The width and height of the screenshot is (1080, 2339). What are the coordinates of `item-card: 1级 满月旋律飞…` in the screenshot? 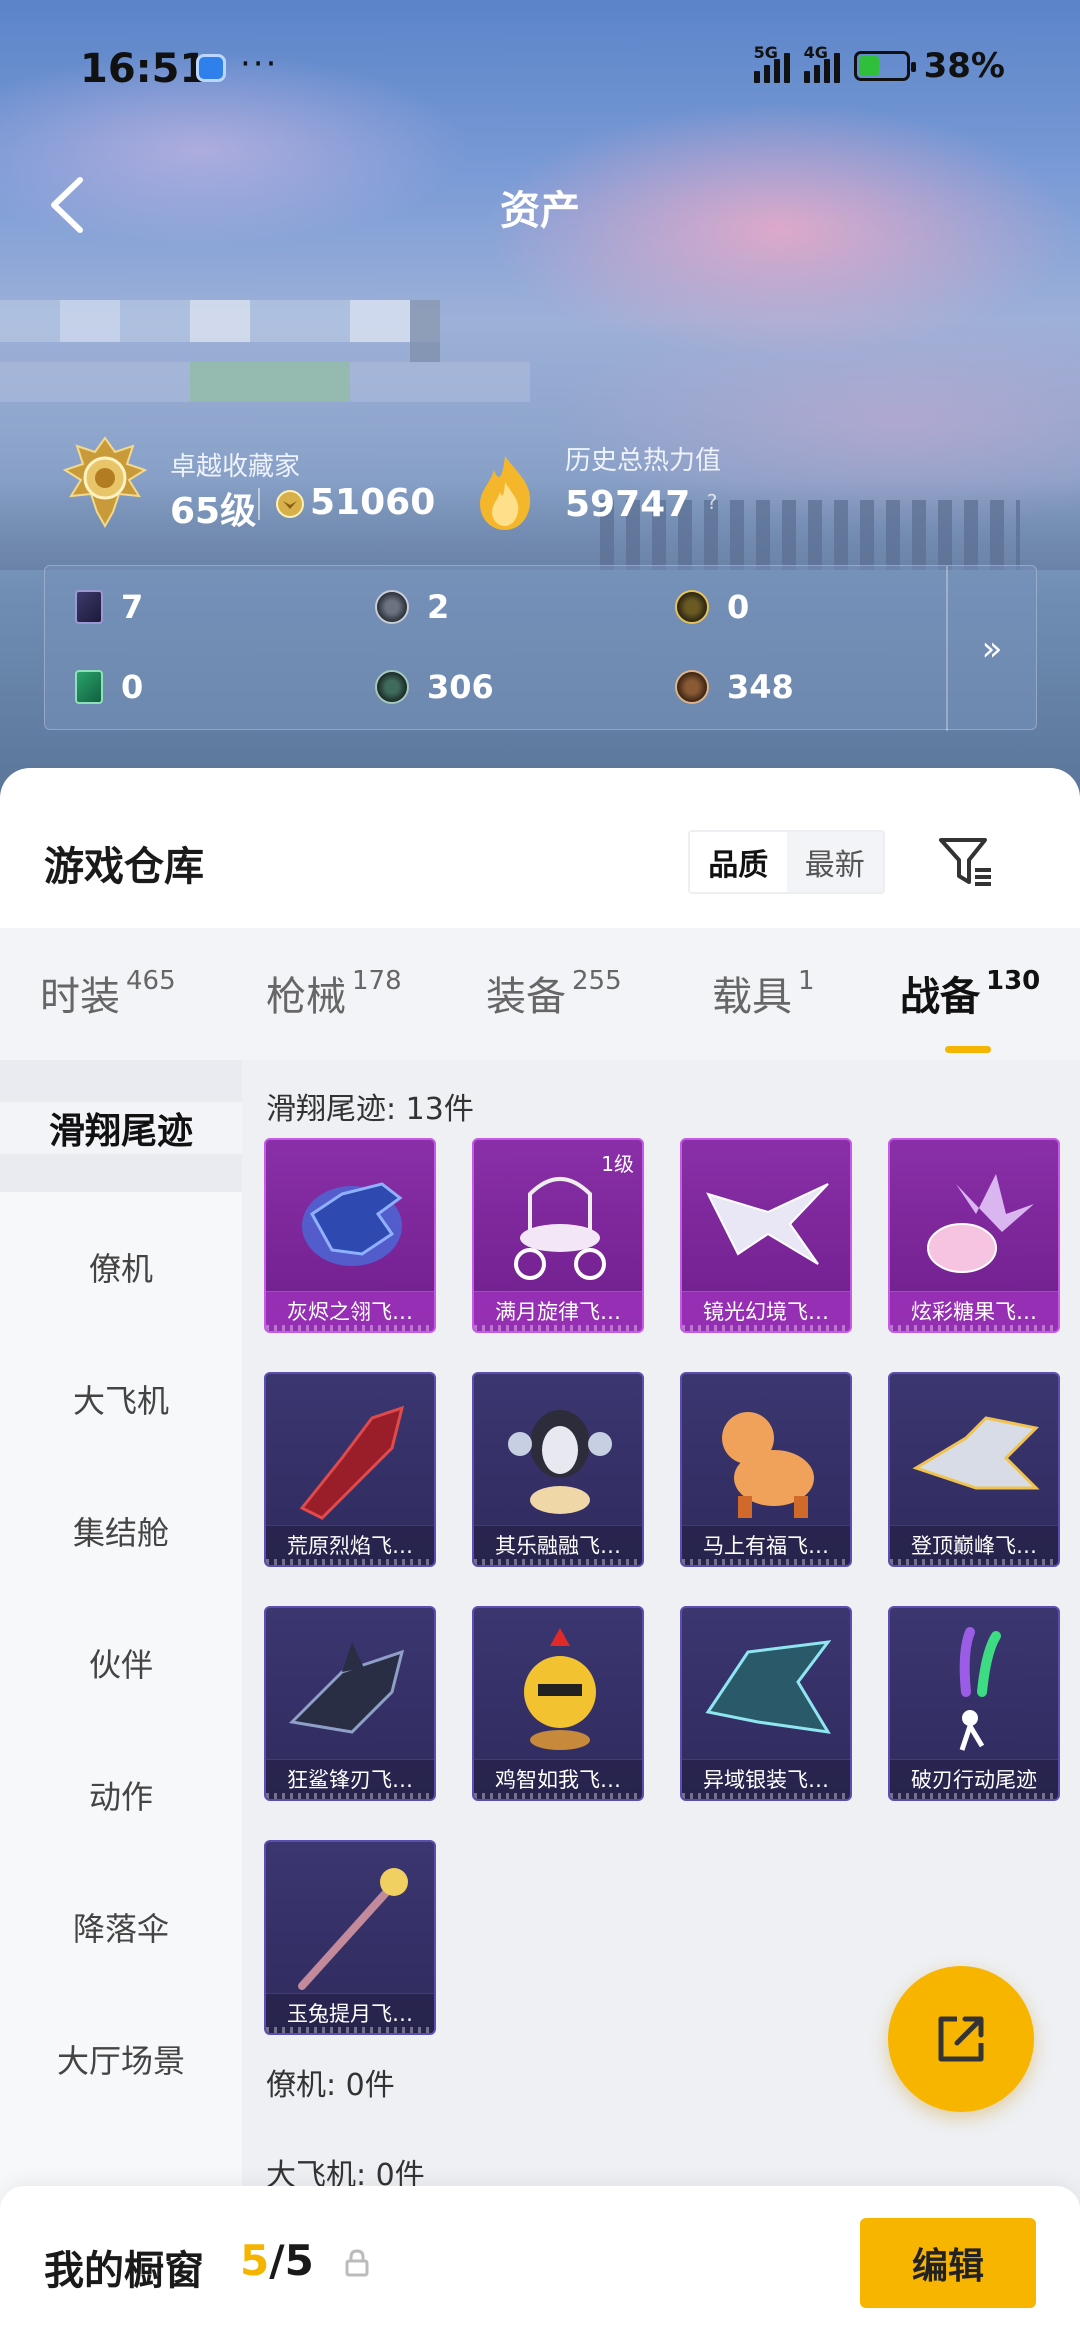 It's located at (558, 1235).